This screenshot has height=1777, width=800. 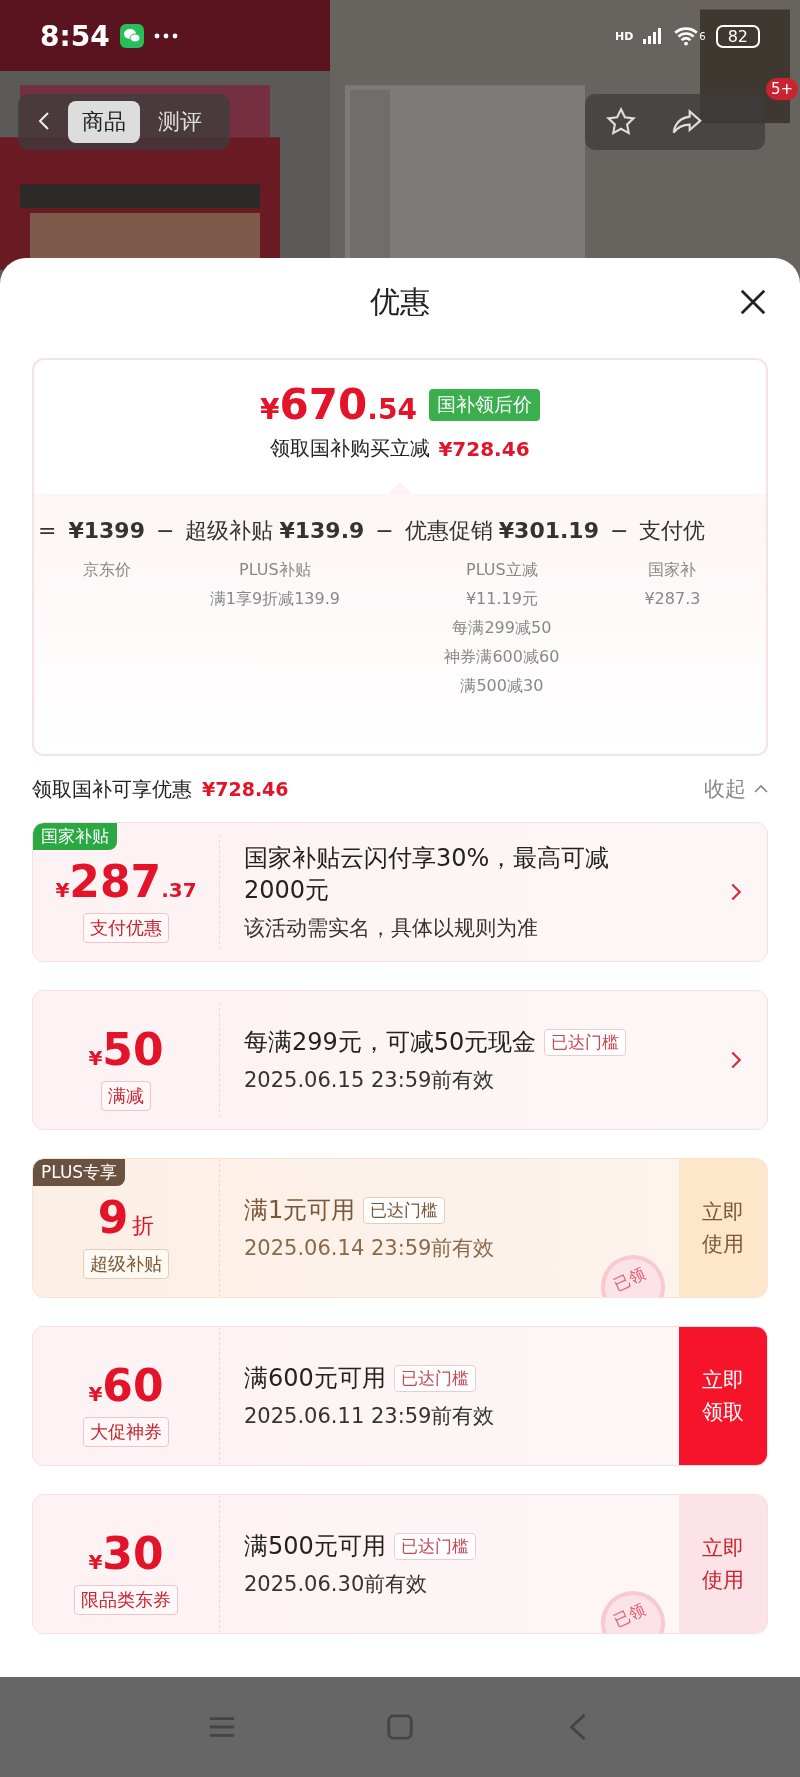 What do you see at coordinates (126, 1385) in the screenshot?
I see `coupon-amount: ¥60` at bounding box center [126, 1385].